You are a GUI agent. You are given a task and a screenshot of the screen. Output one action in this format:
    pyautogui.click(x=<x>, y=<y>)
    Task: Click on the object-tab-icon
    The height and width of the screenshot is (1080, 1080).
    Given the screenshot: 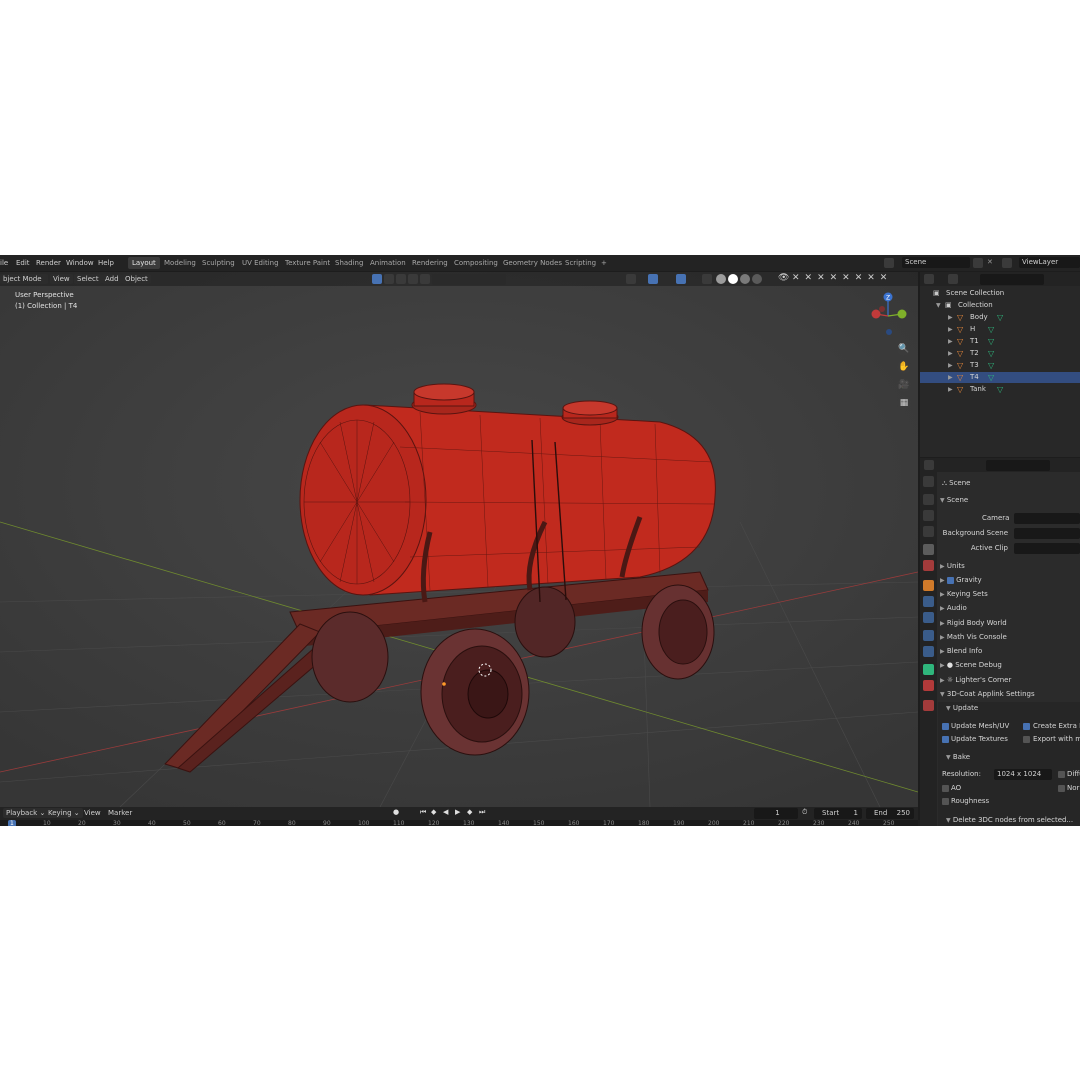 What is the action you would take?
    pyautogui.click(x=928, y=585)
    